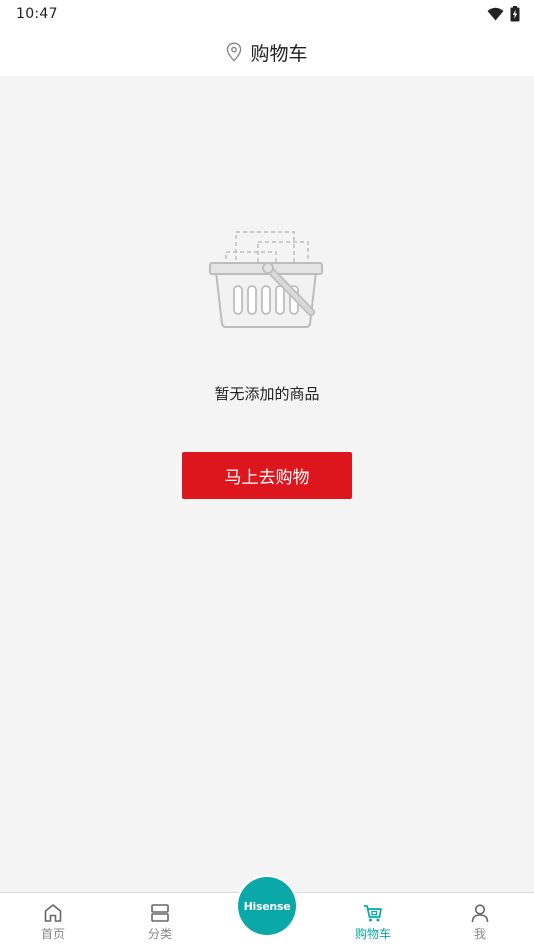 Image resolution: width=534 pixels, height=948 pixels. I want to click on tab-cart: 购物车, so click(373, 920).